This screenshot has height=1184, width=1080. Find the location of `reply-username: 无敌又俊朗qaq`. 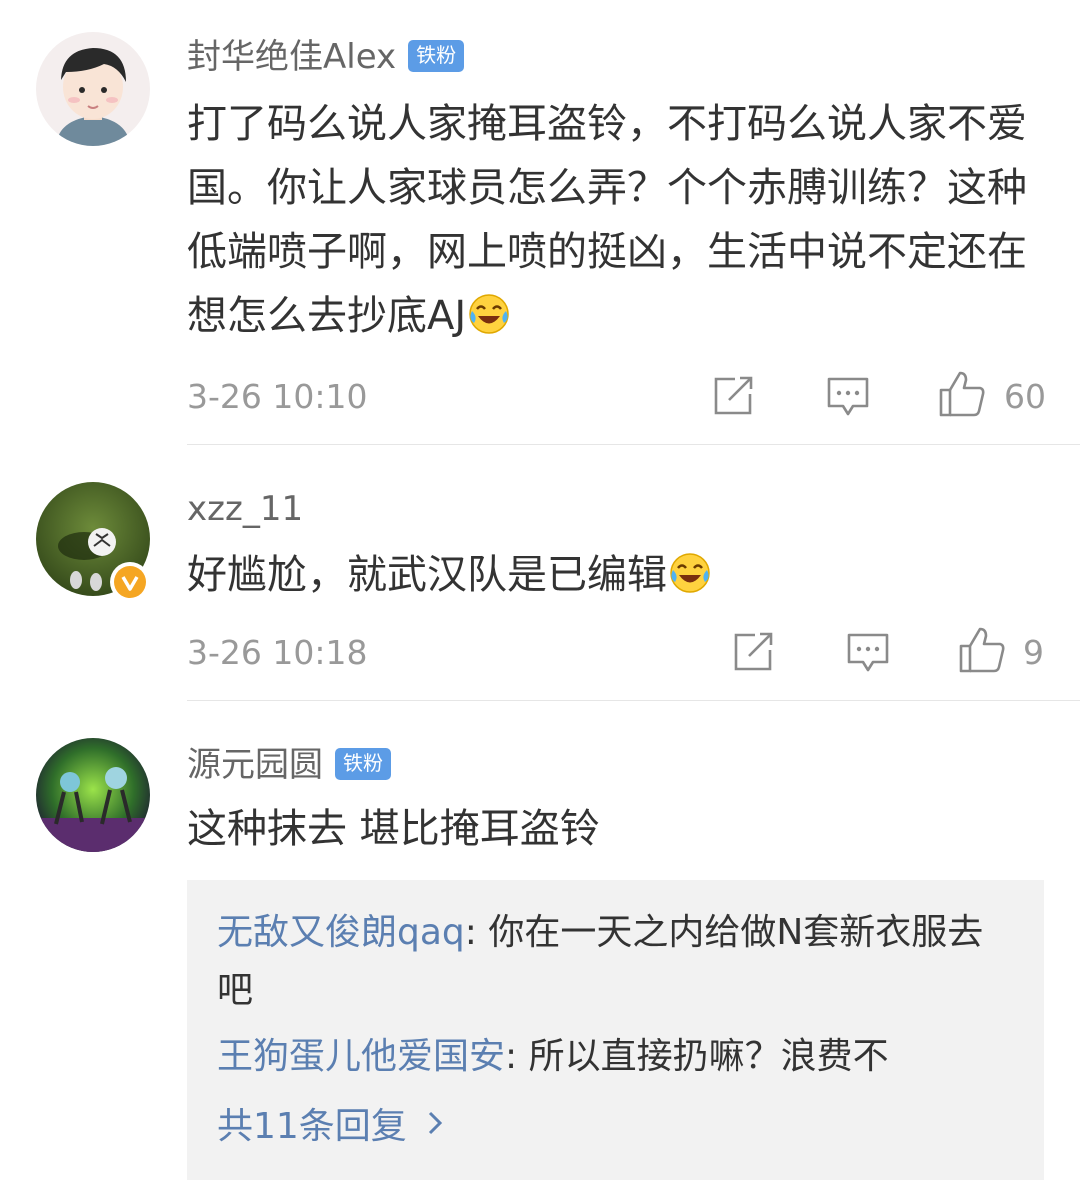

reply-username: 无敌又俊朗qaq is located at coordinates (341, 932).